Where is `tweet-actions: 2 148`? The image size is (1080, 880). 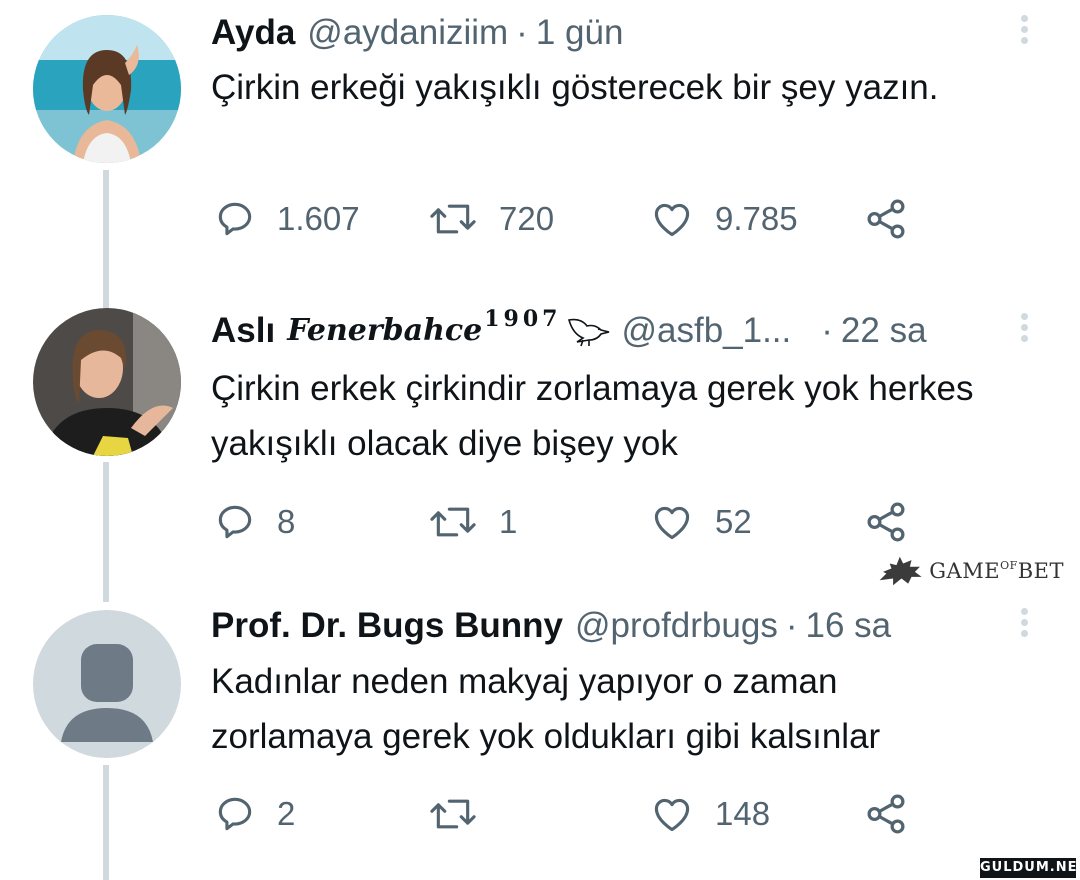
tweet-actions: 2 148 is located at coordinates (573, 814).